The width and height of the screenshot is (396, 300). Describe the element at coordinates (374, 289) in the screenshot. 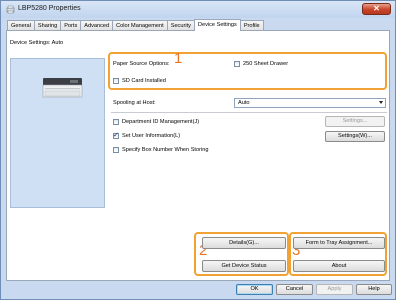

I see `help-button: Help` at that location.